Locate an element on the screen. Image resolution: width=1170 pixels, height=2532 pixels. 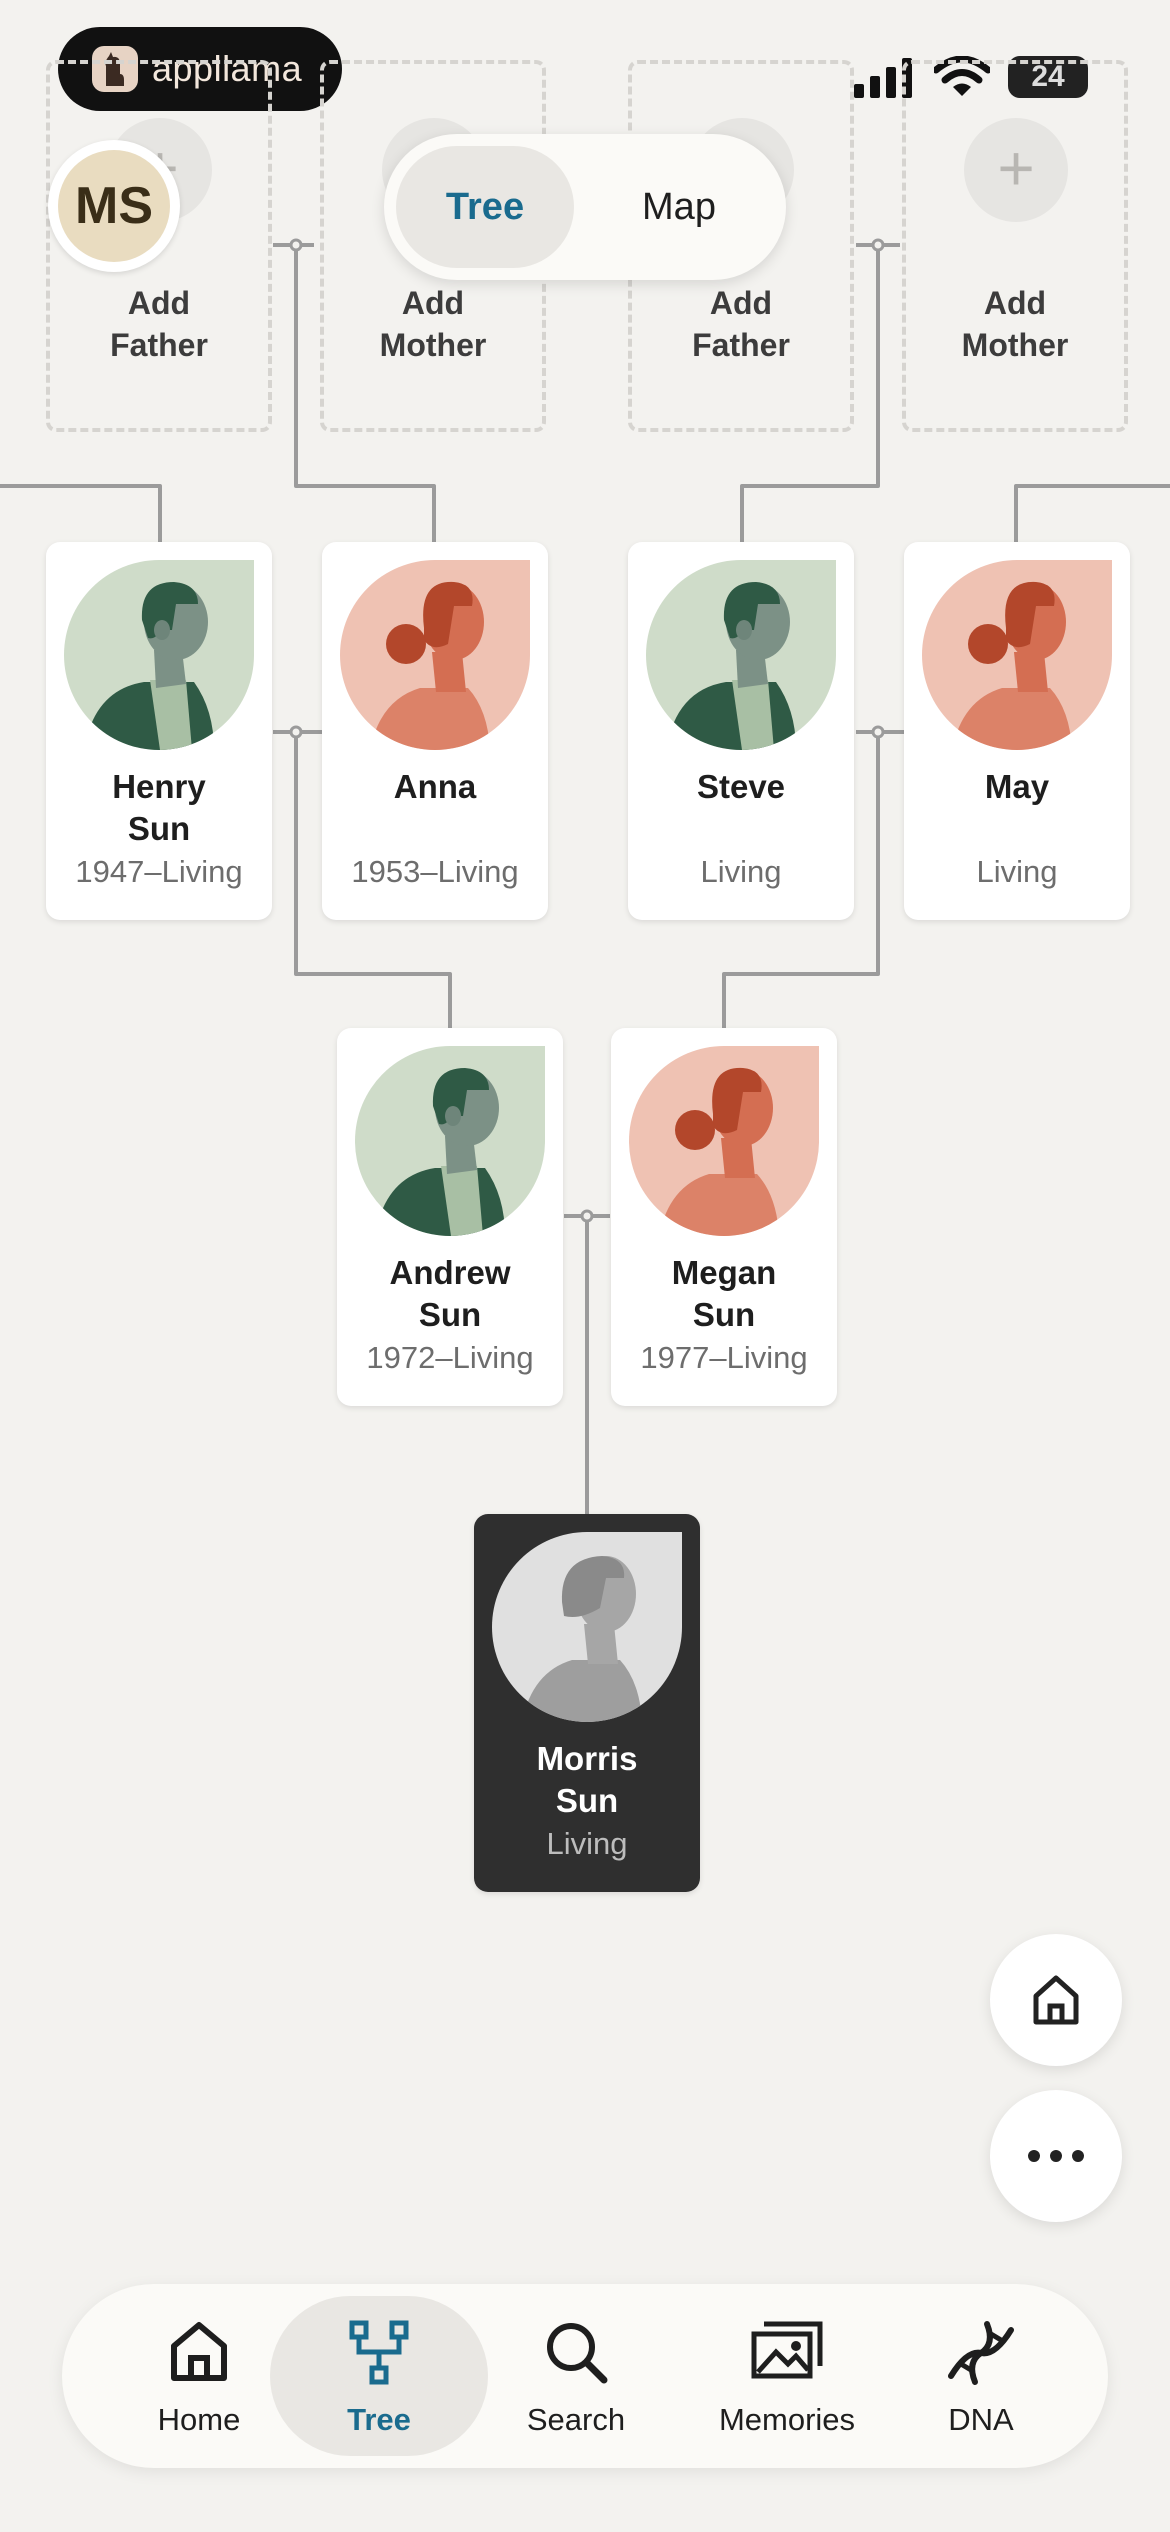
name-line: Henry is located at coordinates (159, 786).